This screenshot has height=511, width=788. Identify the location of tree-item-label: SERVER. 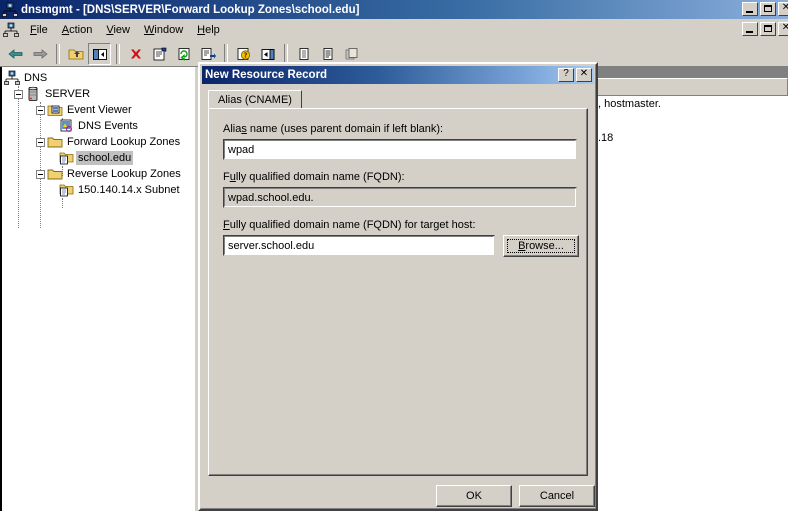
(68, 94).